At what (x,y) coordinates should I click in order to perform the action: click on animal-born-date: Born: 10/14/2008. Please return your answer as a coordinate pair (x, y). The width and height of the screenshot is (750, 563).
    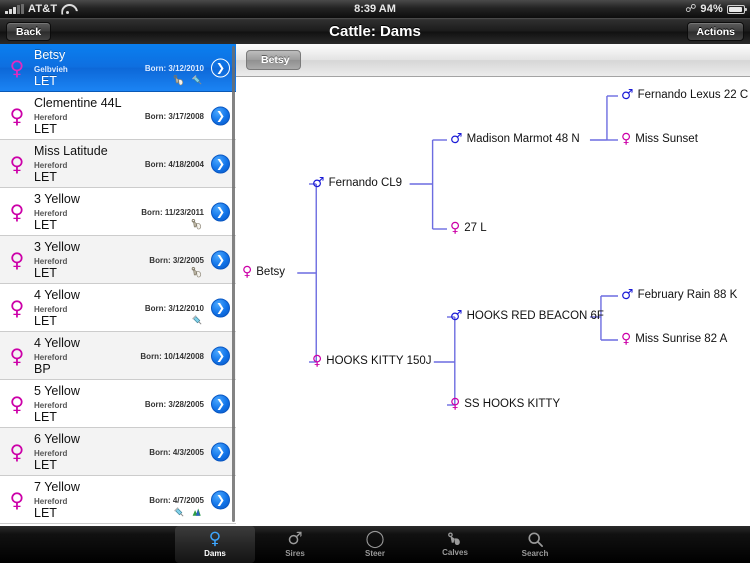
    Looking at the image, I should click on (172, 356).